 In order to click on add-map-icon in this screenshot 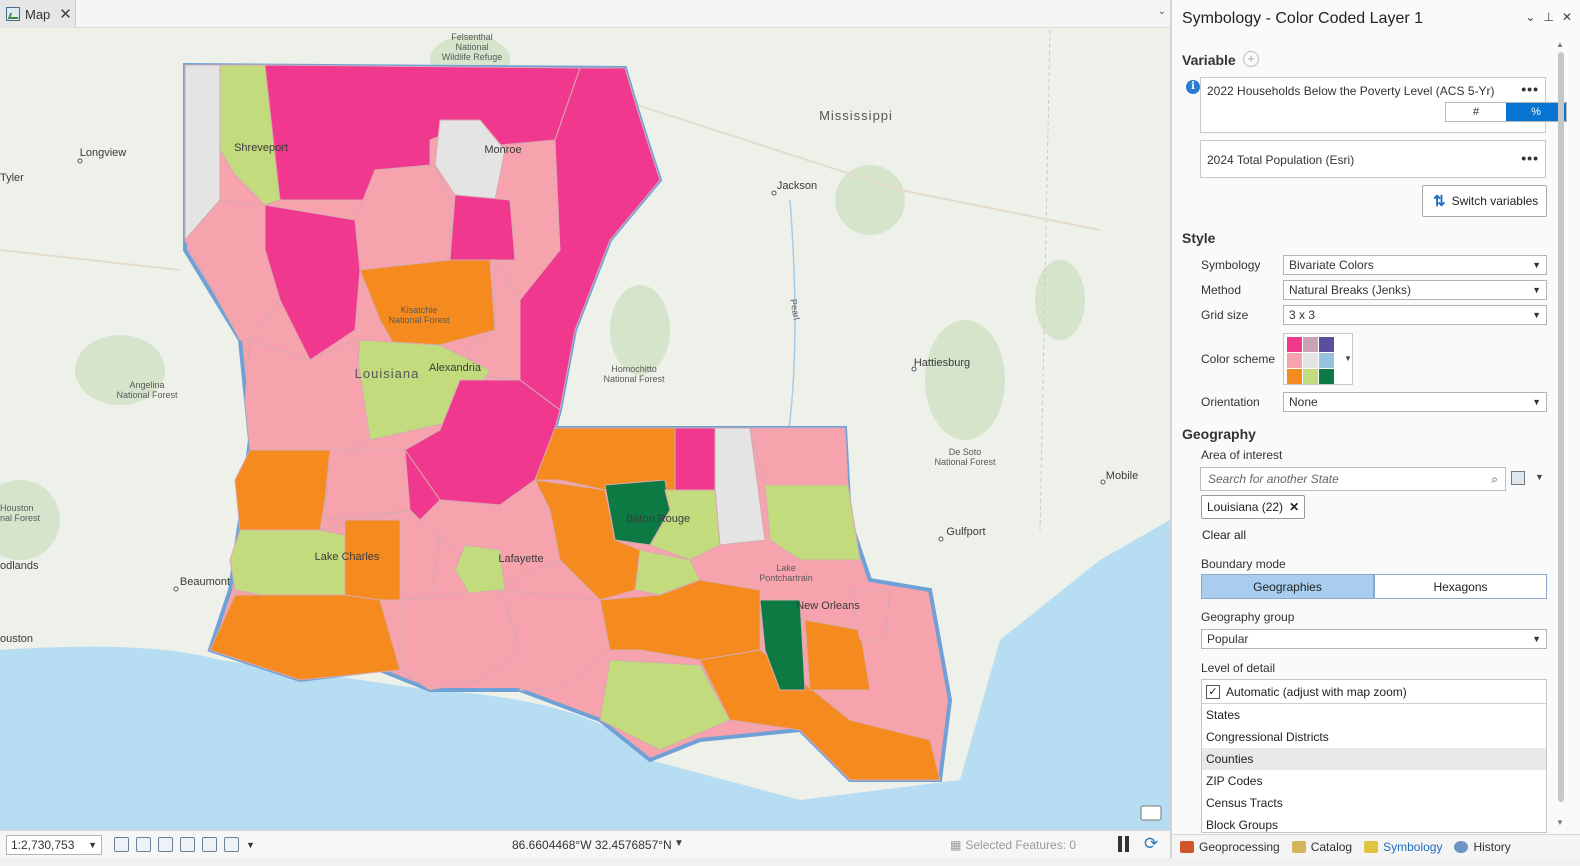, I will do `click(121, 844)`.